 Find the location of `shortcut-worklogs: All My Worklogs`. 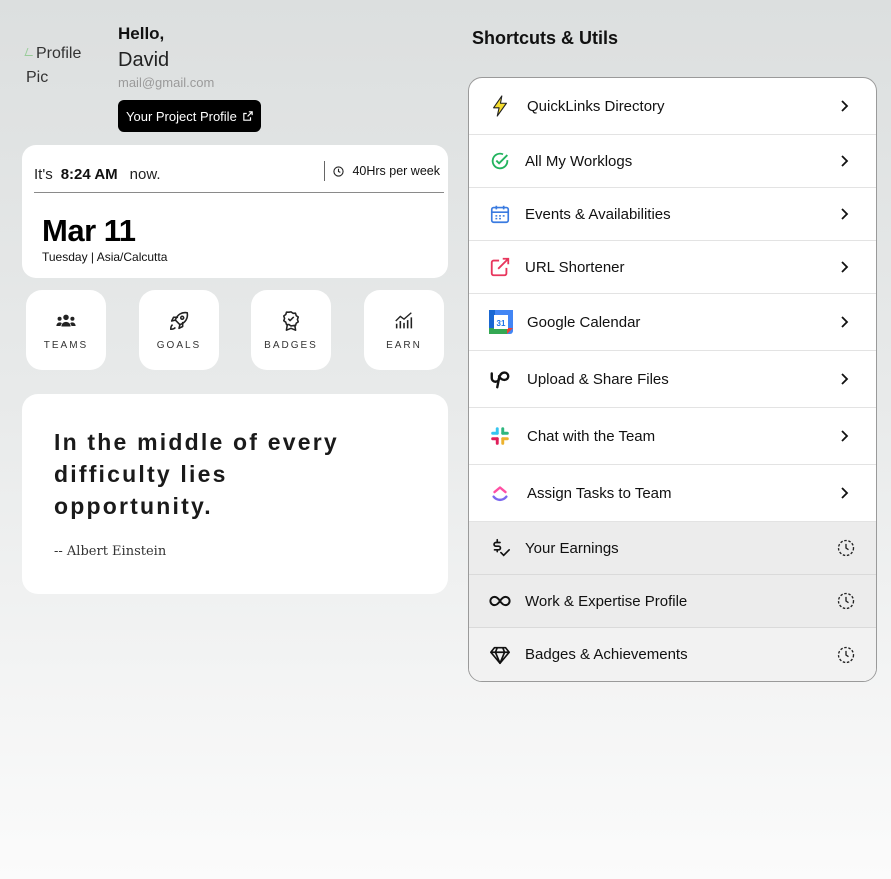

shortcut-worklogs: All My Worklogs is located at coordinates (672, 161).